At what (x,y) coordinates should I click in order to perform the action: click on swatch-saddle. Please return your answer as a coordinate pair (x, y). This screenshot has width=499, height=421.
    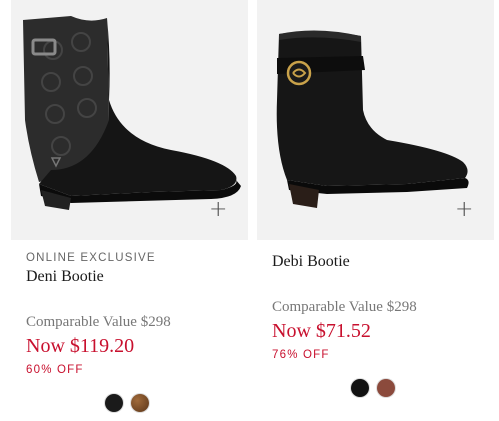
    Looking at the image, I should click on (386, 388).